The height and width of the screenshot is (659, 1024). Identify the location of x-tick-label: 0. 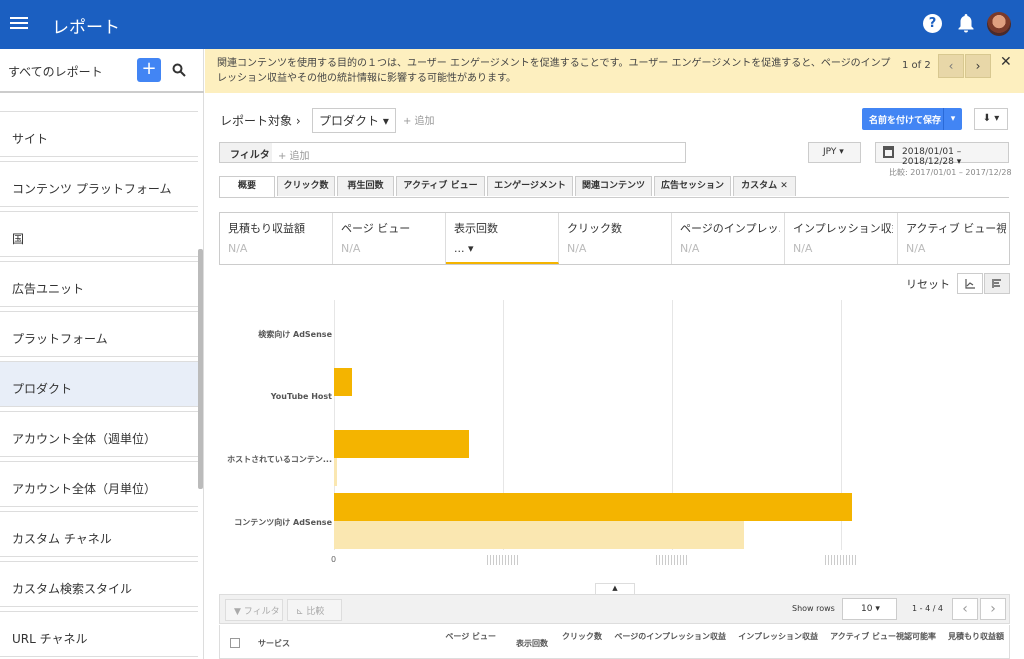
(334, 559).